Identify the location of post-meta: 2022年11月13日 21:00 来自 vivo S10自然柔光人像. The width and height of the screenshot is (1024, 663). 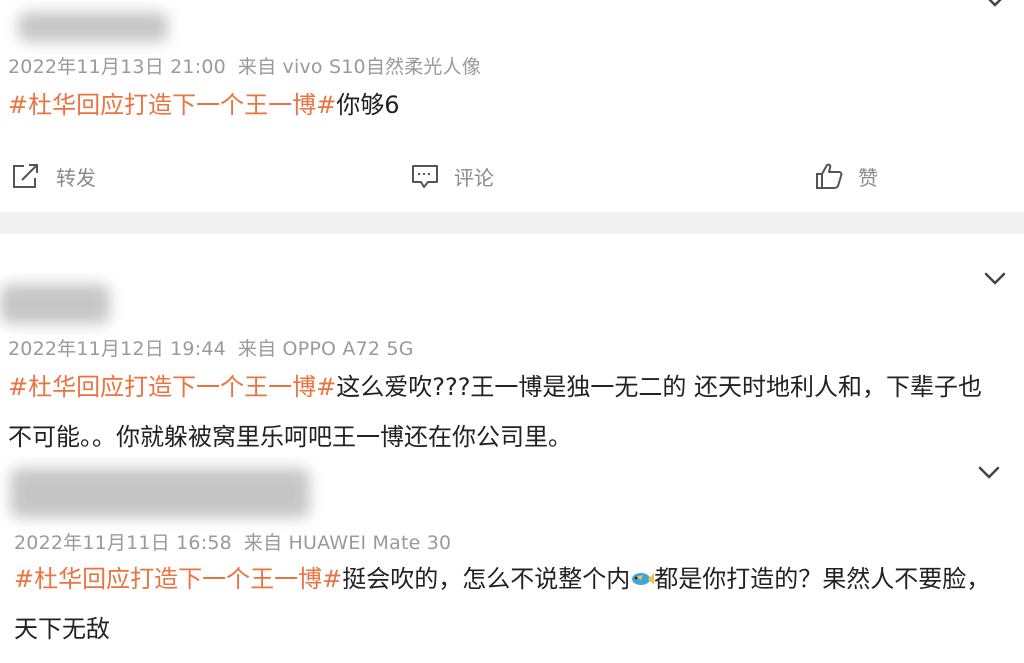
(244, 65).